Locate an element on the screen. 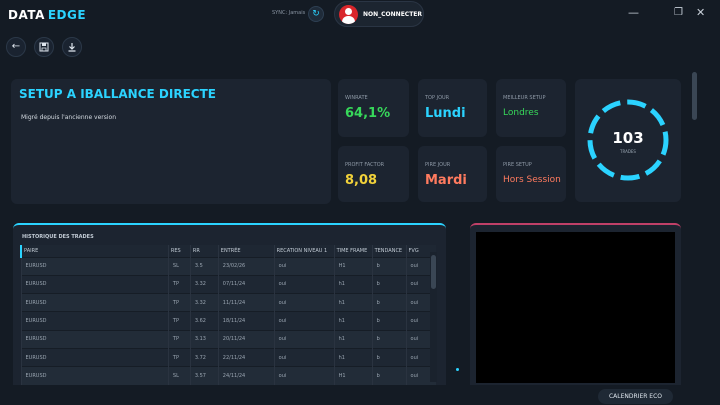  column-header: RES is located at coordinates (179, 251).